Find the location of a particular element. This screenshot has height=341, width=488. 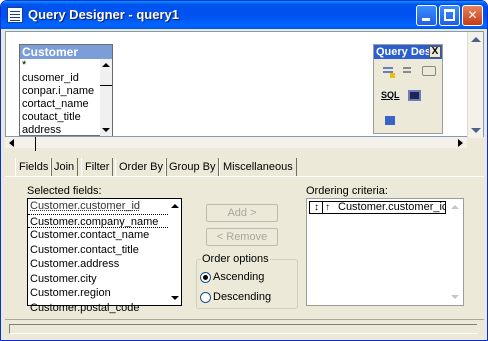

table-column: conpar.i_name is located at coordinates (60, 91).